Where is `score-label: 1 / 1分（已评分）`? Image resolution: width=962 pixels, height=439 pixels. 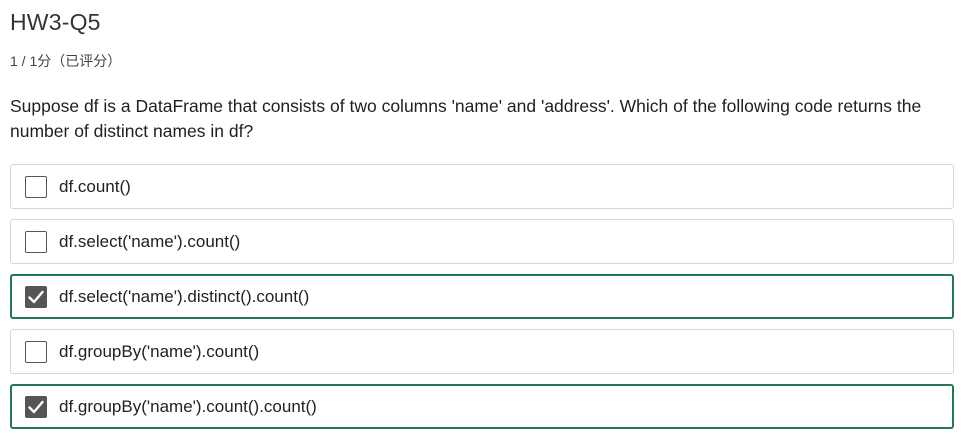
score-label: 1 / 1分（已评分） is located at coordinates (66, 61).